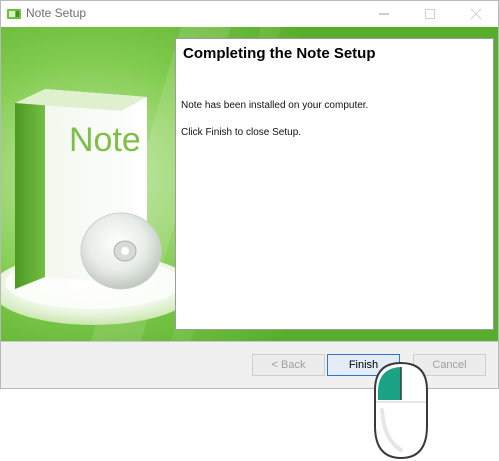 The height and width of the screenshot is (461, 499). I want to click on title-bar: Note Setup, so click(249, 14).